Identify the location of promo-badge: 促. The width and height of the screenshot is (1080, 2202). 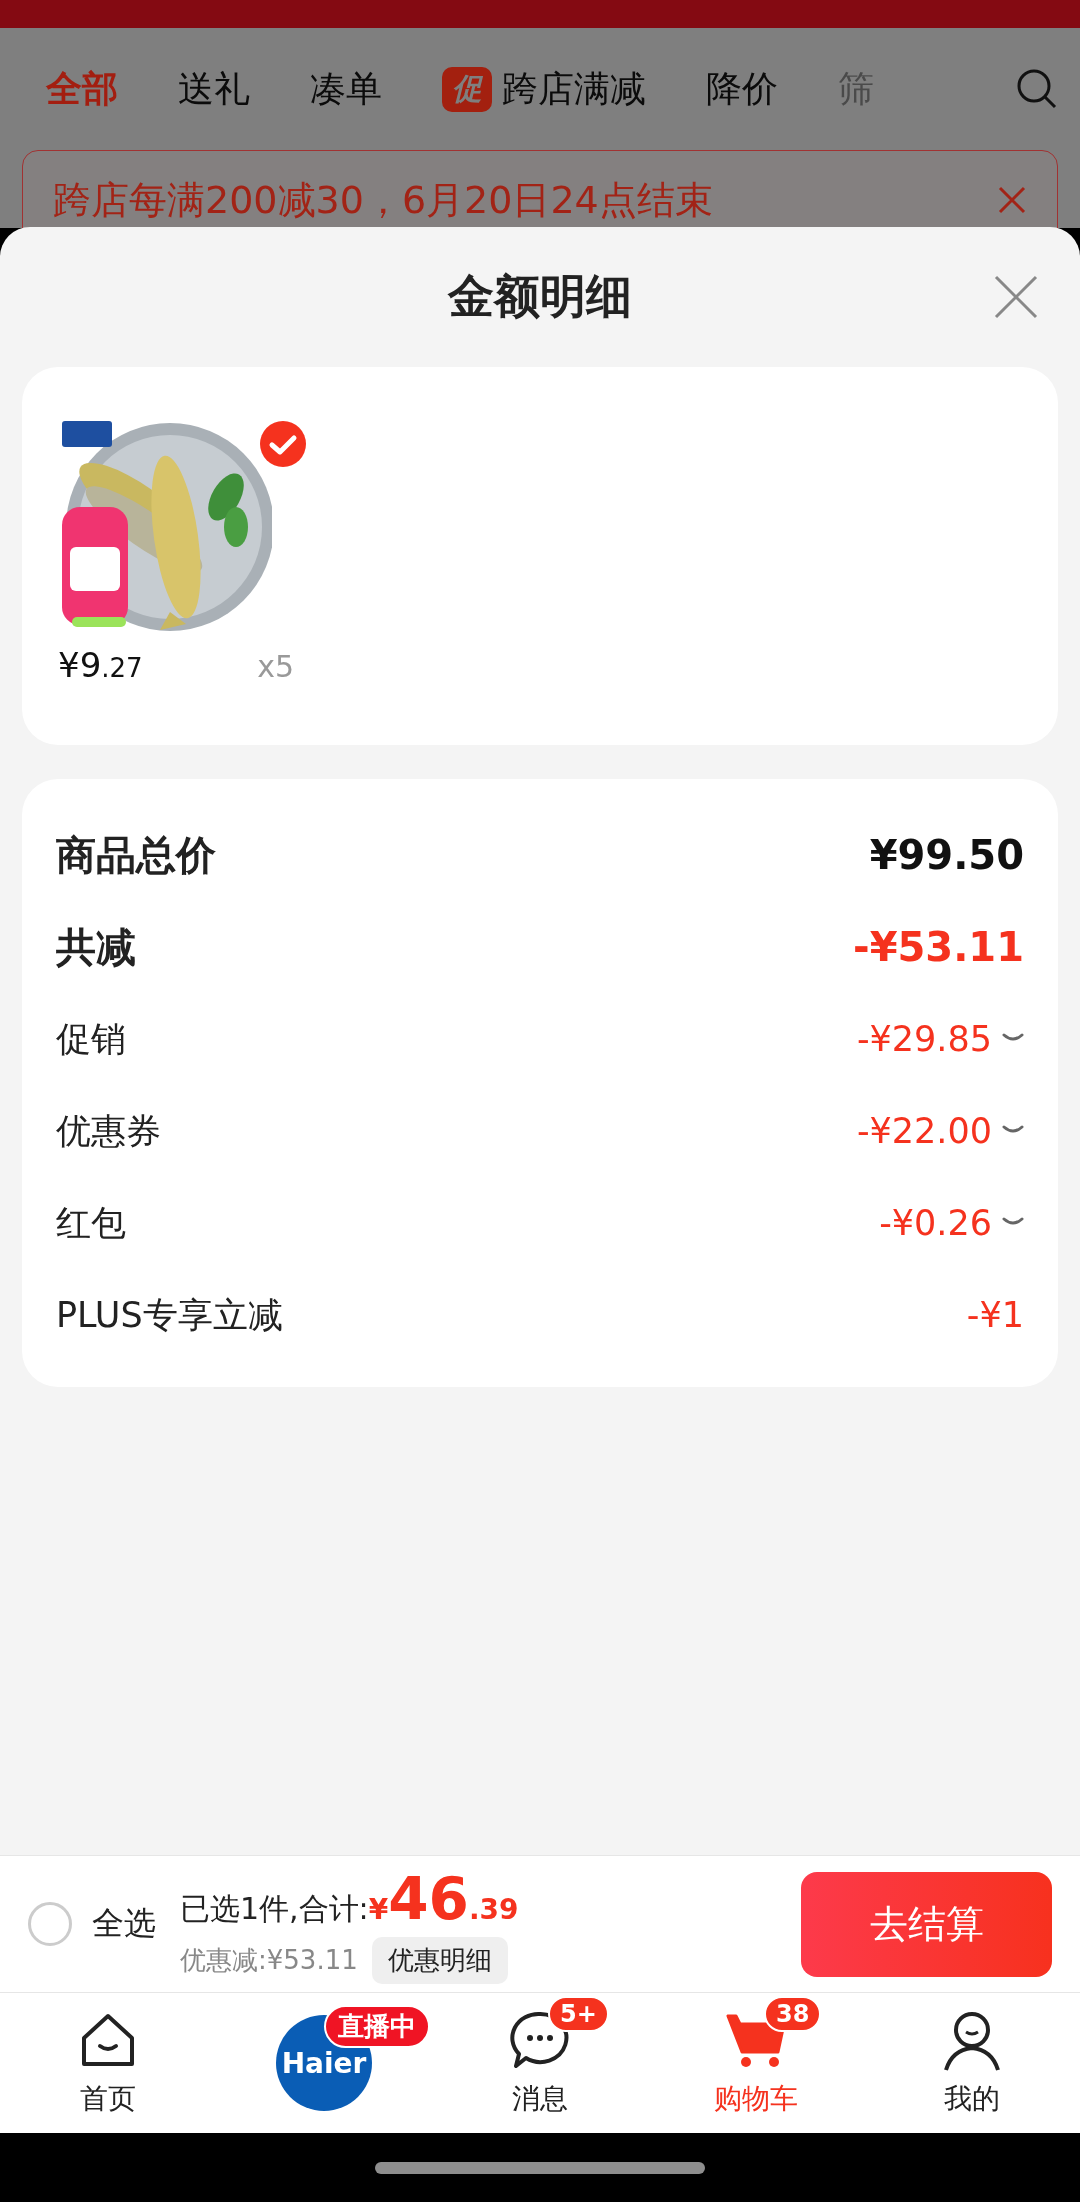
(467, 89).